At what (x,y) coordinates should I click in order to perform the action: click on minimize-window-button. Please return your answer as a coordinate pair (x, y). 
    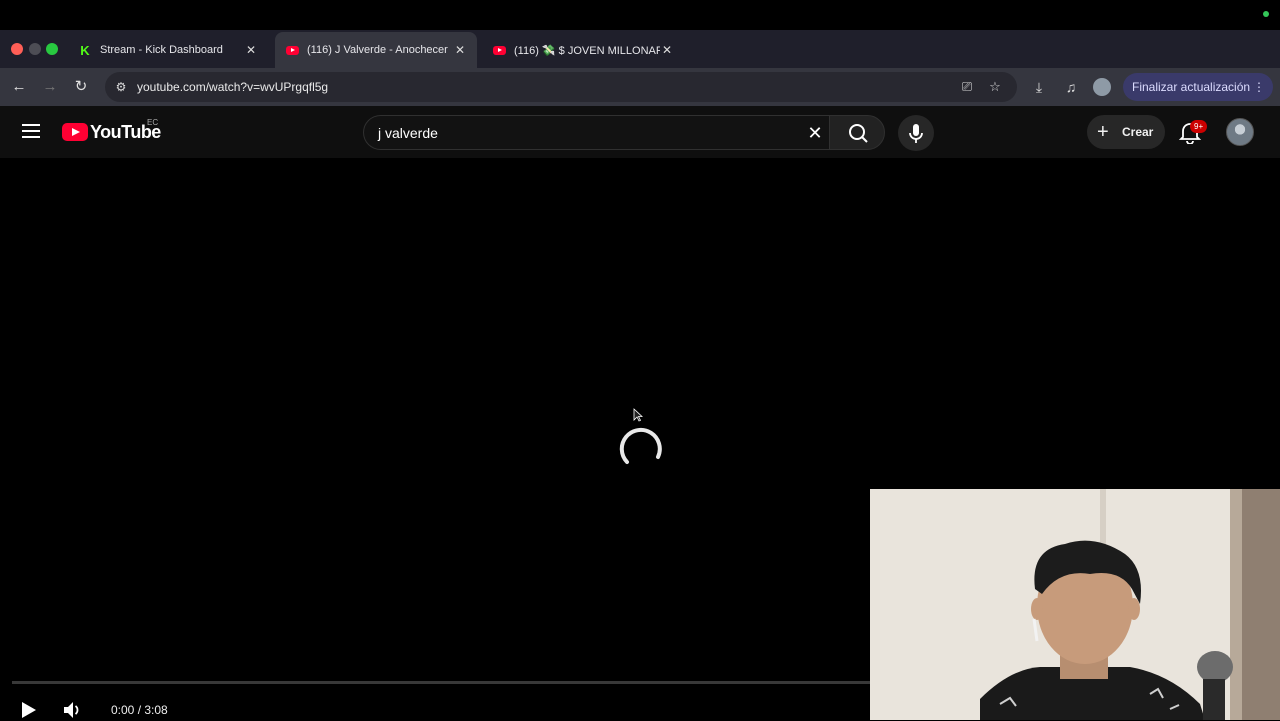
    Looking at the image, I should click on (35, 49).